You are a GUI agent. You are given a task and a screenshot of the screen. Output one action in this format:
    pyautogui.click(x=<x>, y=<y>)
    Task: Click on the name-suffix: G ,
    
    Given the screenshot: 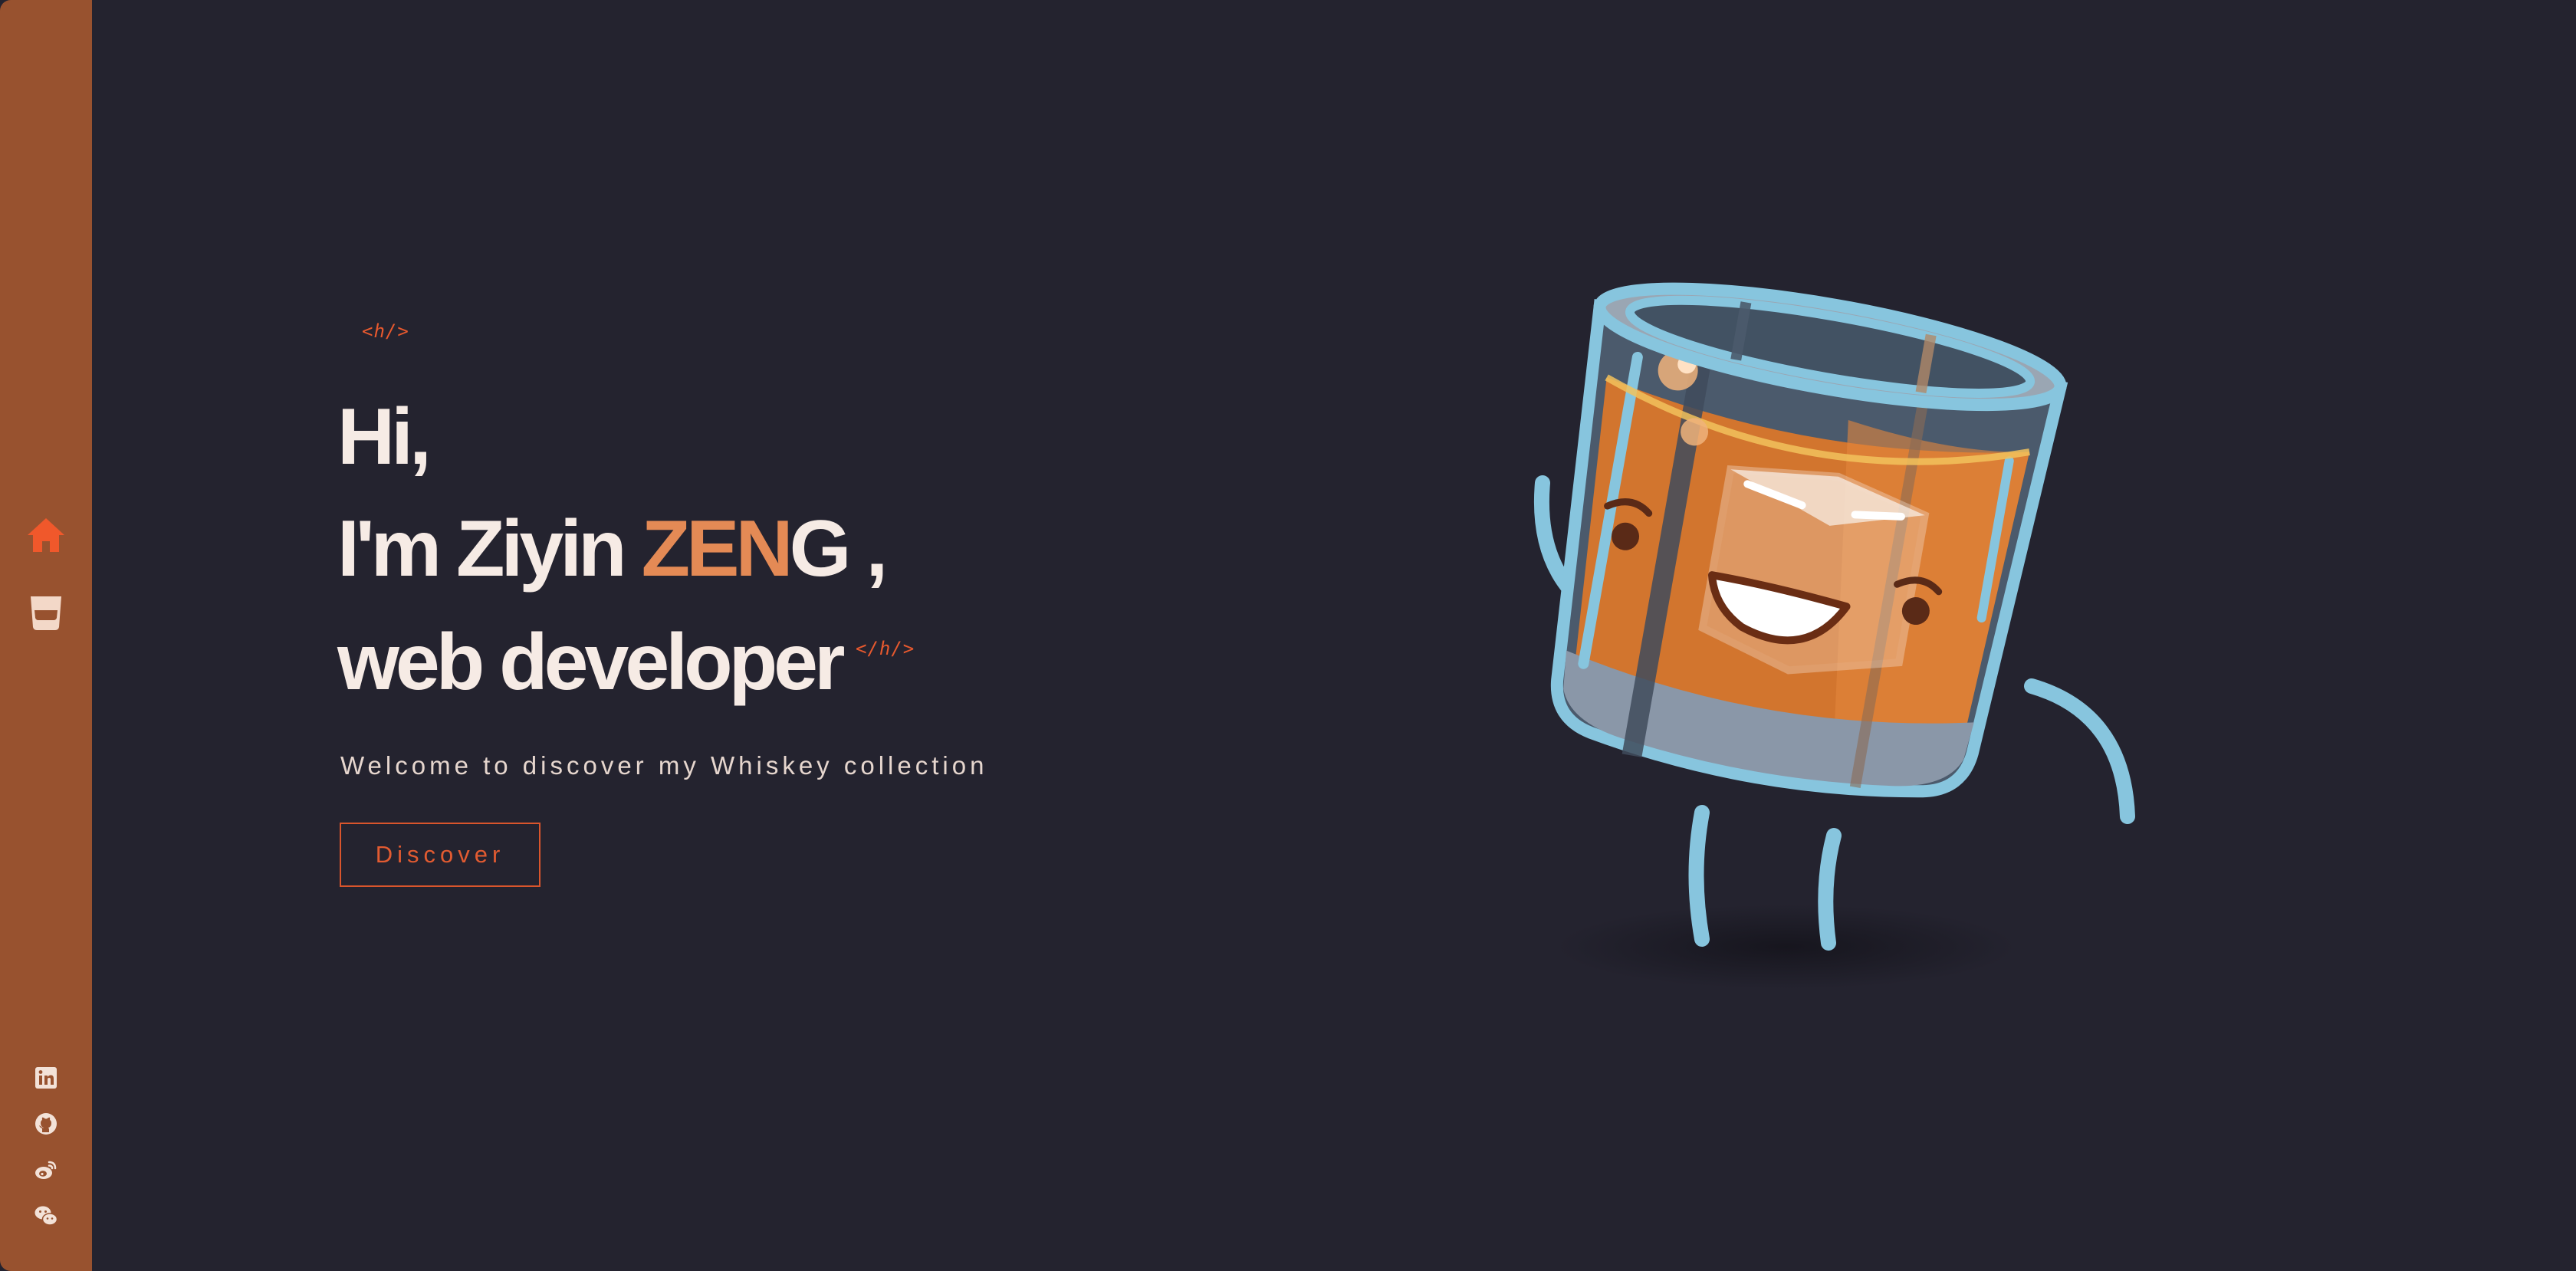 What is the action you would take?
    pyautogui.click(x=839, y=548)
    